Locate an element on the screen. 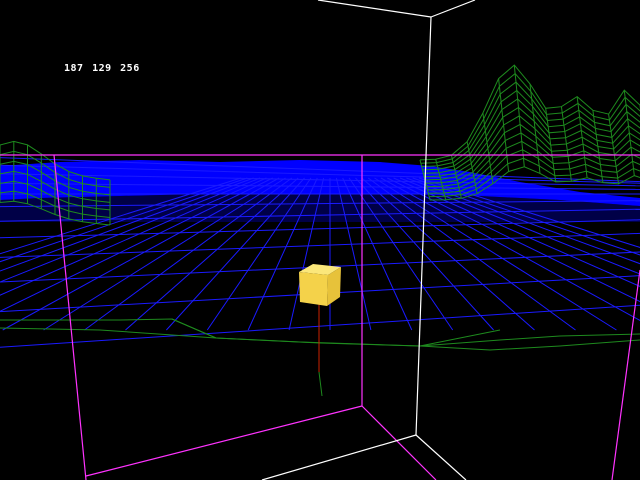  coordinate-readout: 187 129 256 is located at coordinates (102, 68).